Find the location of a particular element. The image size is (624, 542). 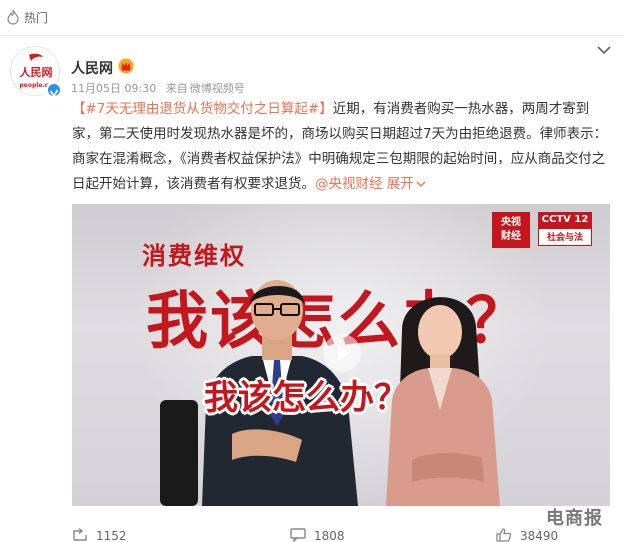

source-prefix: 来自 is located at coordinates (176, 88).